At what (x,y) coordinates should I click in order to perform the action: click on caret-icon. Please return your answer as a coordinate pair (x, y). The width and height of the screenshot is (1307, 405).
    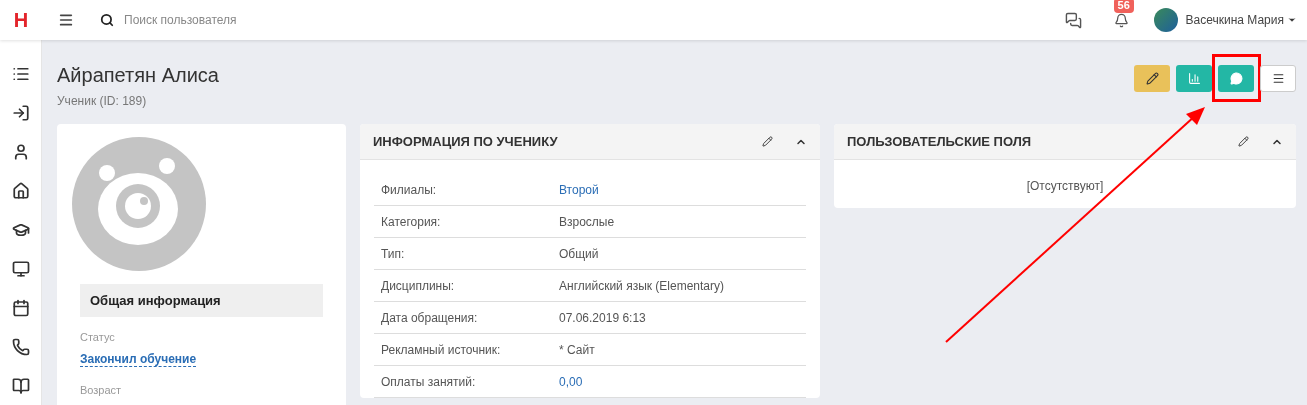
    Looking at the image, I should click on (1292, 20).